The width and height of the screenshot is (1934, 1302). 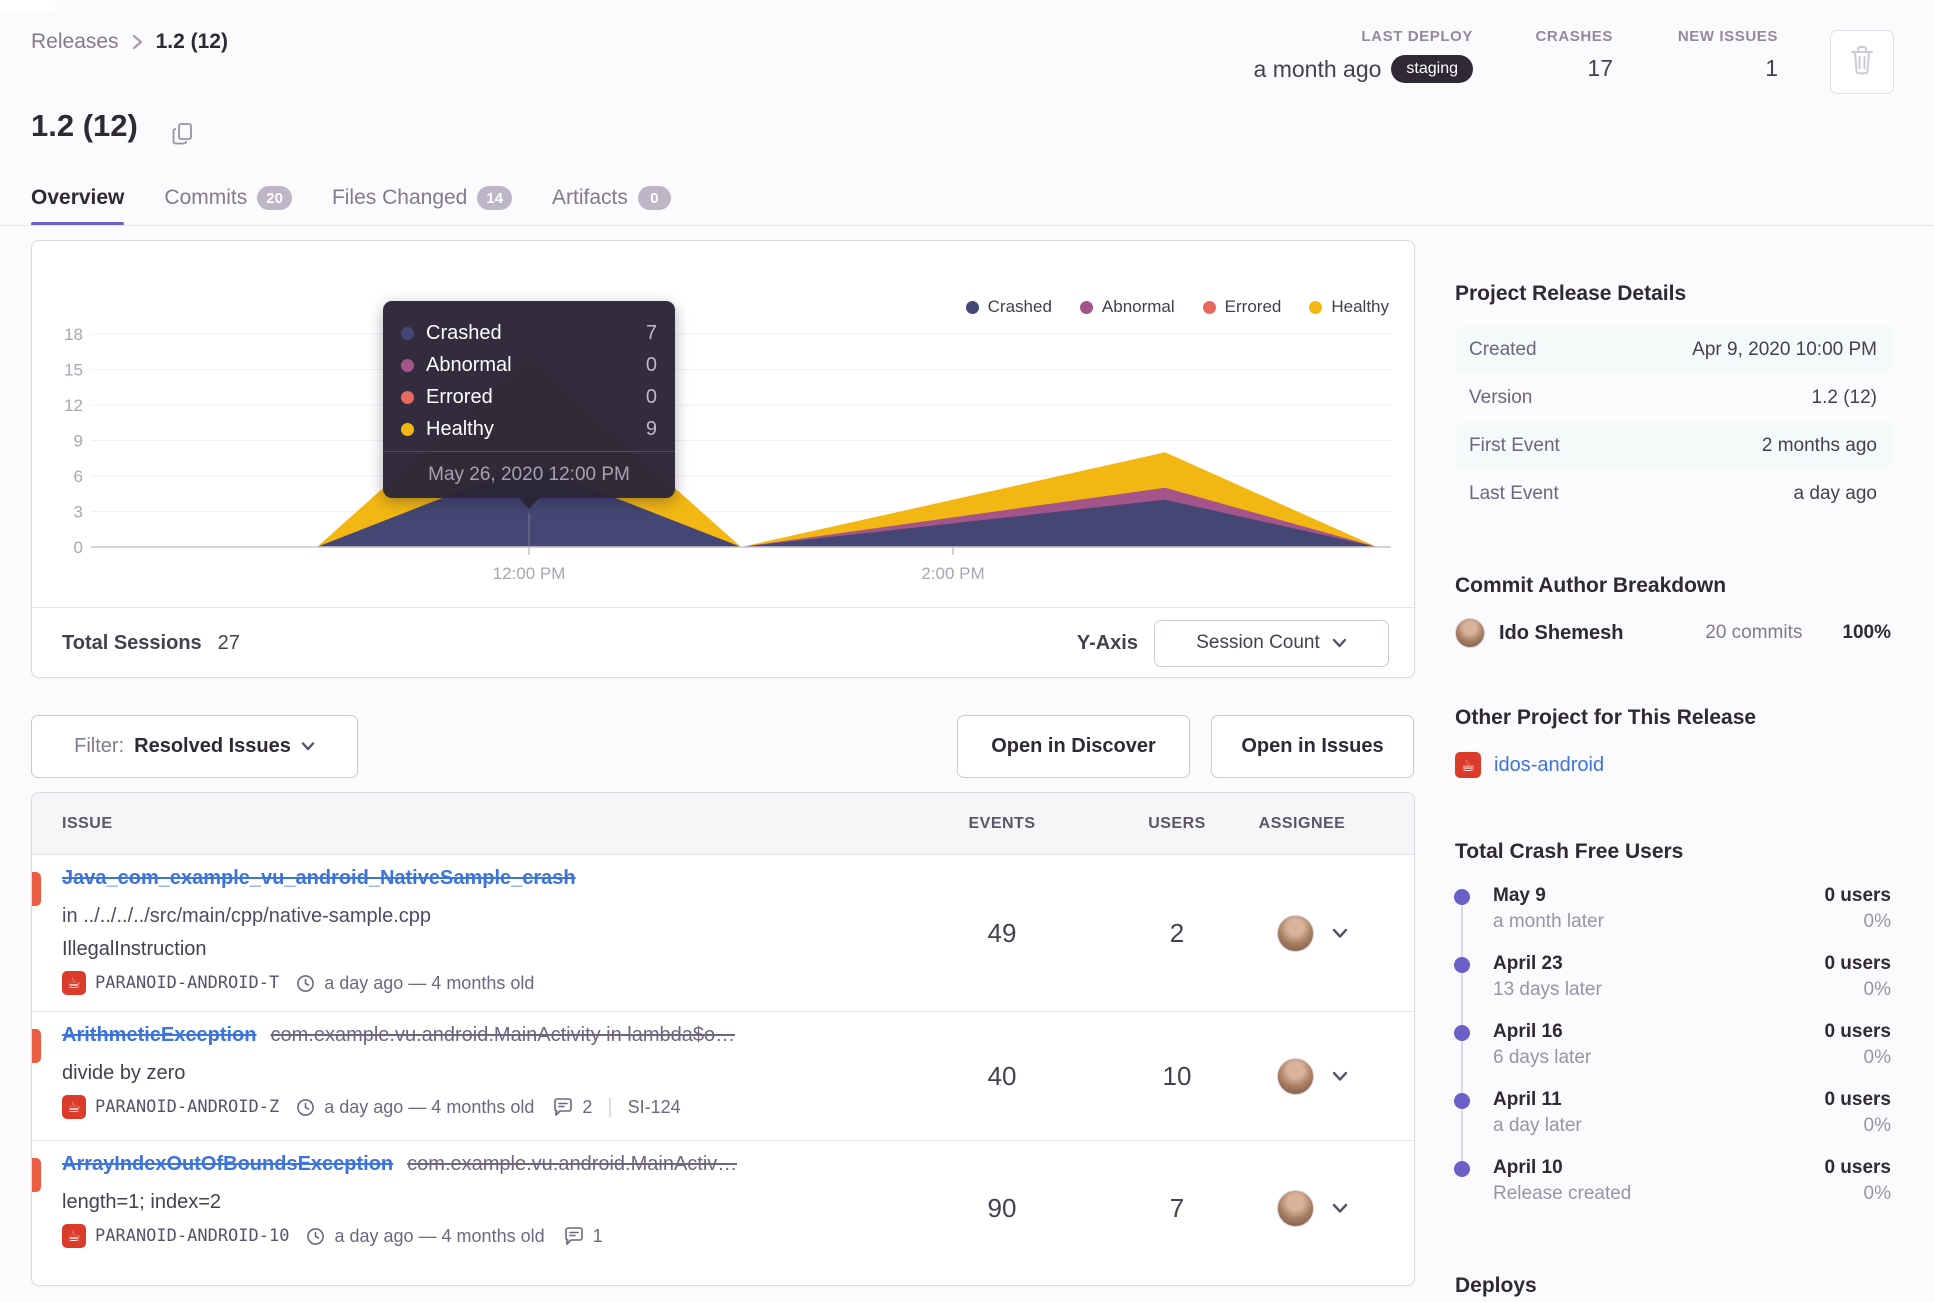 What do you see at coordinates (422, 206) in the screenshot?
I see `tab-files-changed: Files Changed 14` at bounding box center [422, 206].